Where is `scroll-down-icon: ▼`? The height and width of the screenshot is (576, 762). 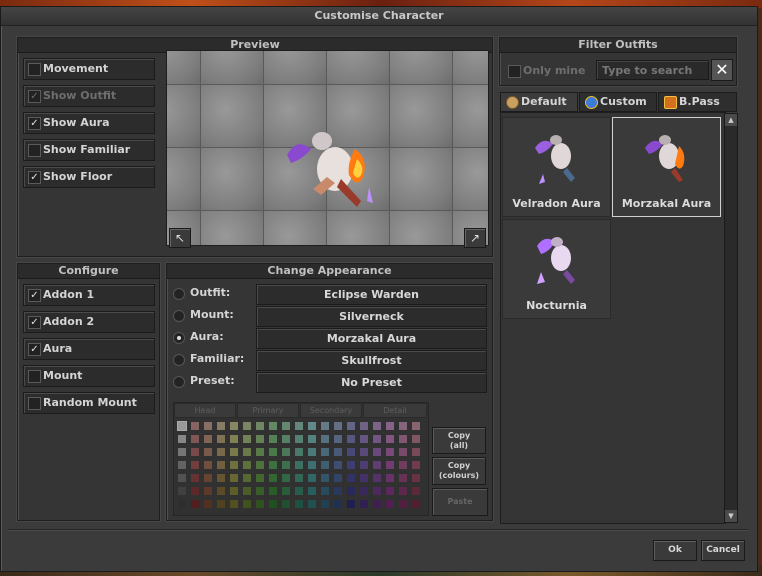 scroll-down-icon: ▼ is located at coordinates (731, 516).